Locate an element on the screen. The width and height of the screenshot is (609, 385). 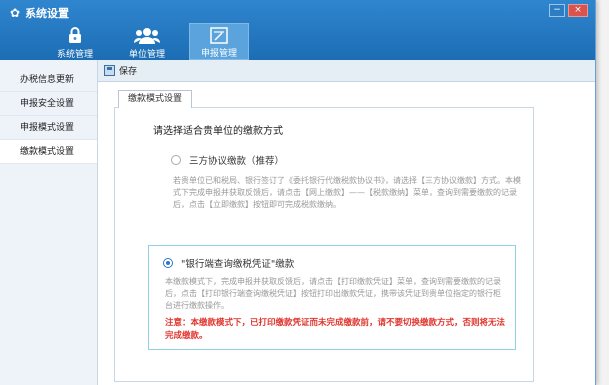
save-label: 保存 is located at coordinates (128, 72).